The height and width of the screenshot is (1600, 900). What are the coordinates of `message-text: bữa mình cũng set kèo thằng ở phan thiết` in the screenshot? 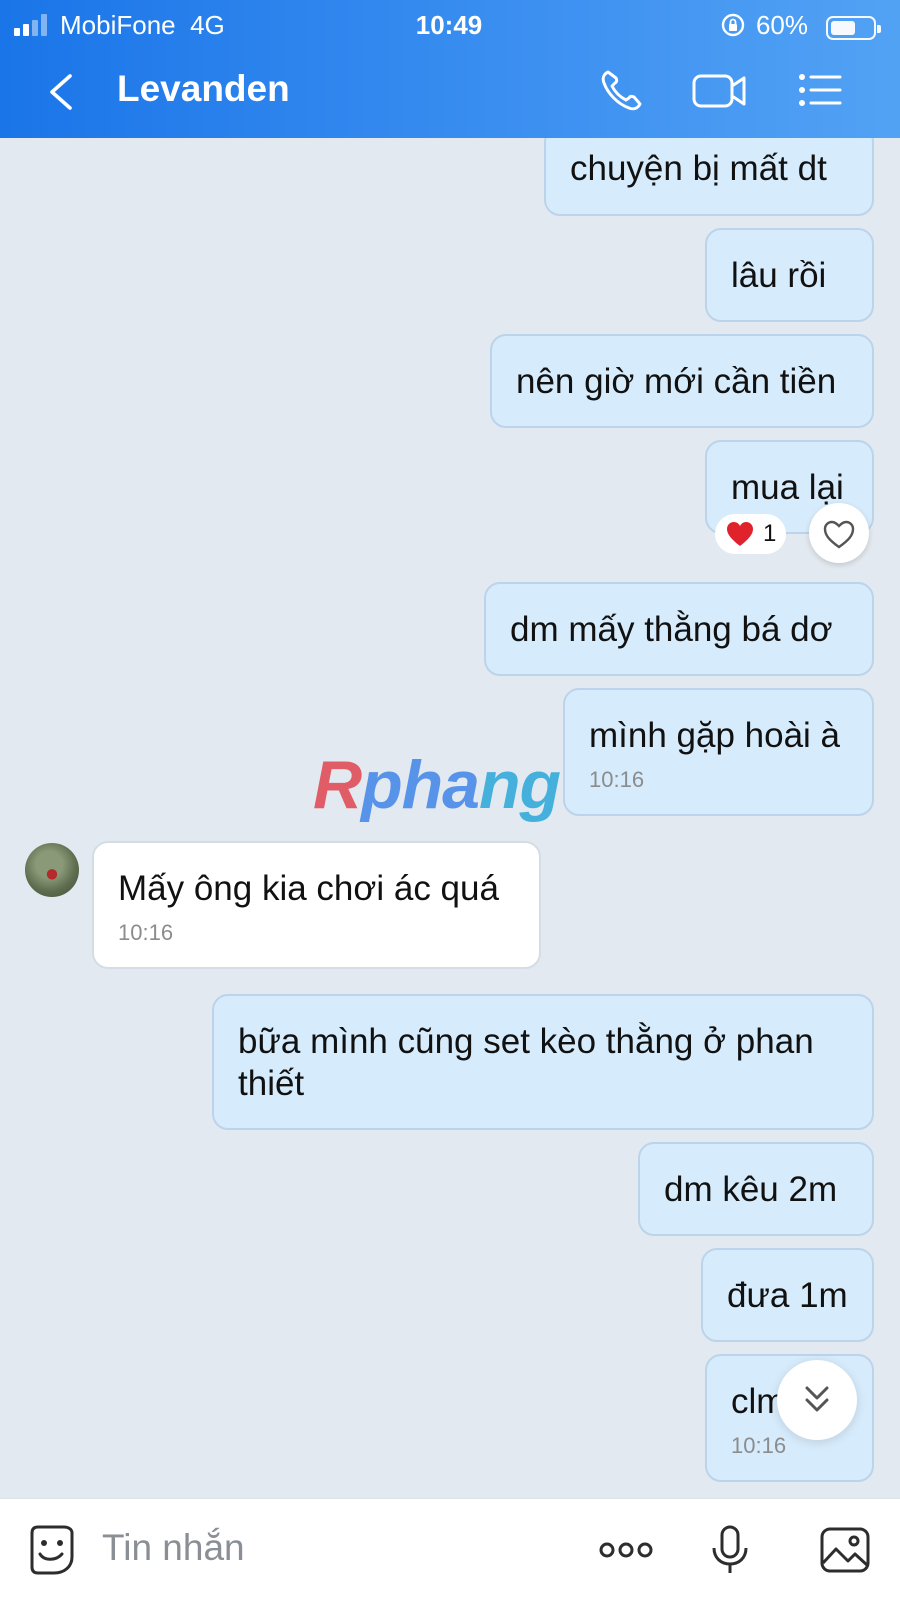 It's located at (531, 1062).